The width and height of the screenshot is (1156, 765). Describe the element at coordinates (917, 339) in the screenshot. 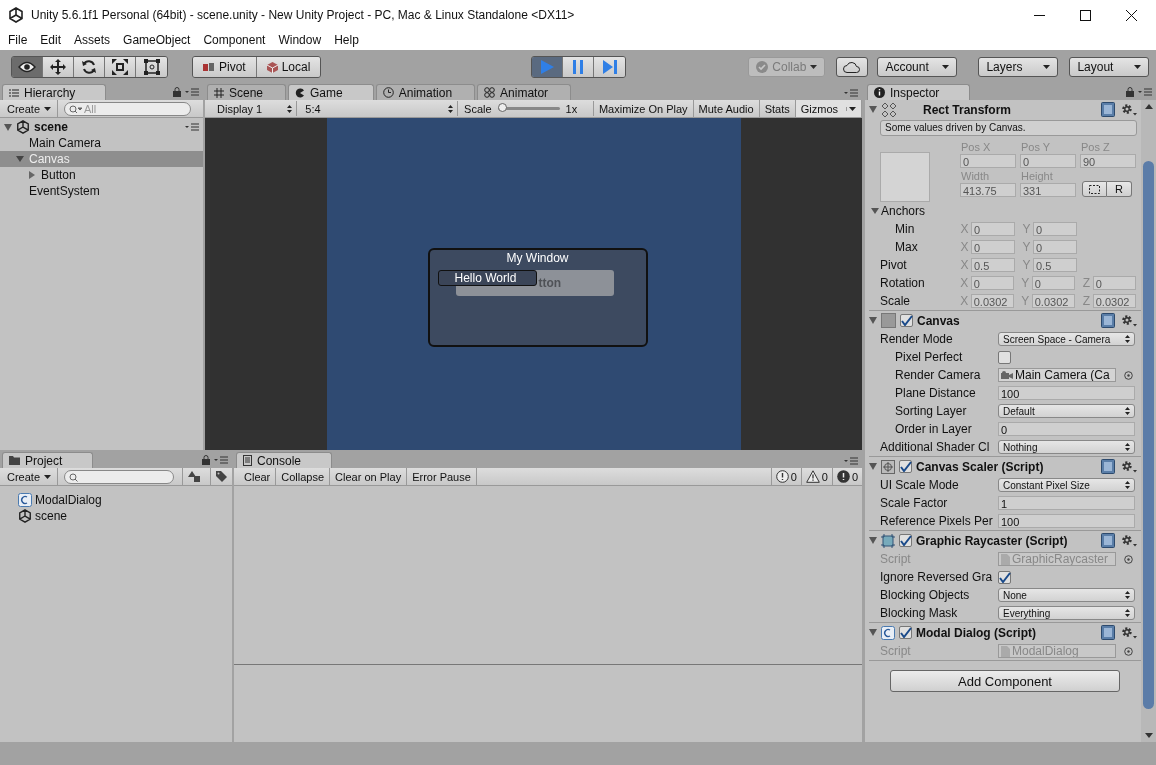

I see `field-label: Render Mode` at that location.